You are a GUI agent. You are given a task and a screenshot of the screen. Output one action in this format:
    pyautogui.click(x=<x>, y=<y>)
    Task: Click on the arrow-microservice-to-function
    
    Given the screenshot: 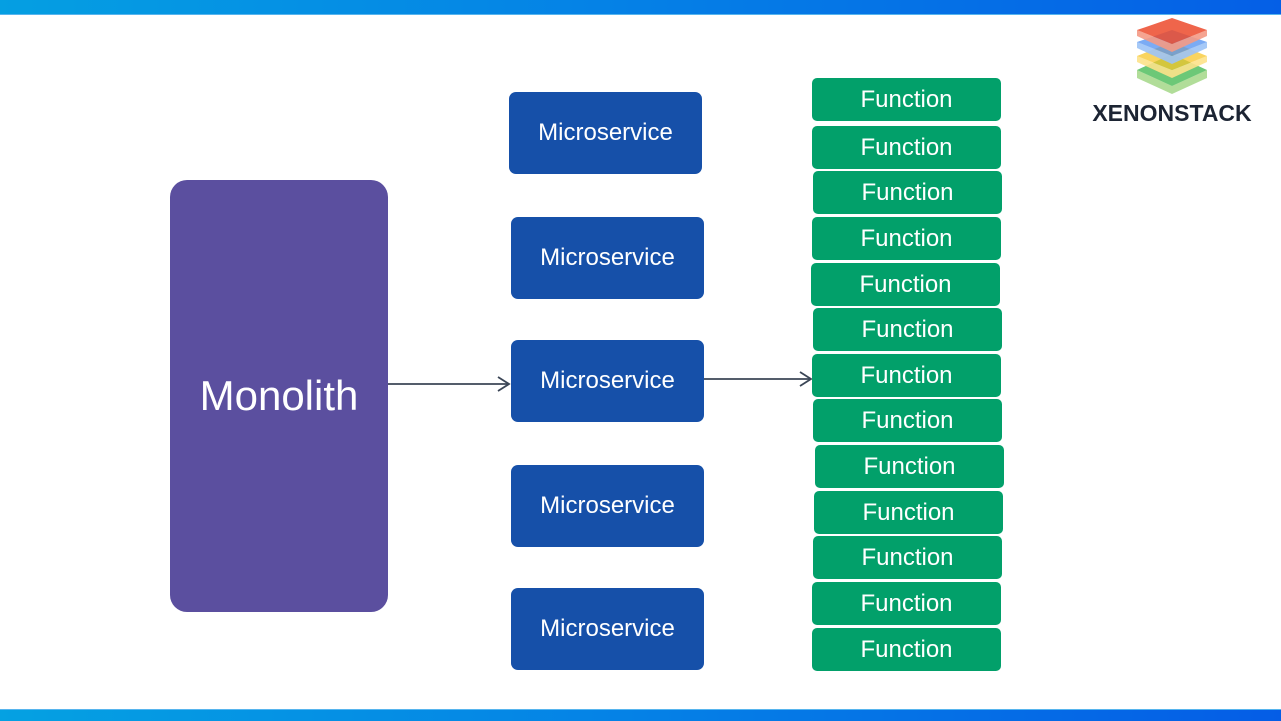 What is the action you would take?
    pyautogui.click(x=758, y=379)
    